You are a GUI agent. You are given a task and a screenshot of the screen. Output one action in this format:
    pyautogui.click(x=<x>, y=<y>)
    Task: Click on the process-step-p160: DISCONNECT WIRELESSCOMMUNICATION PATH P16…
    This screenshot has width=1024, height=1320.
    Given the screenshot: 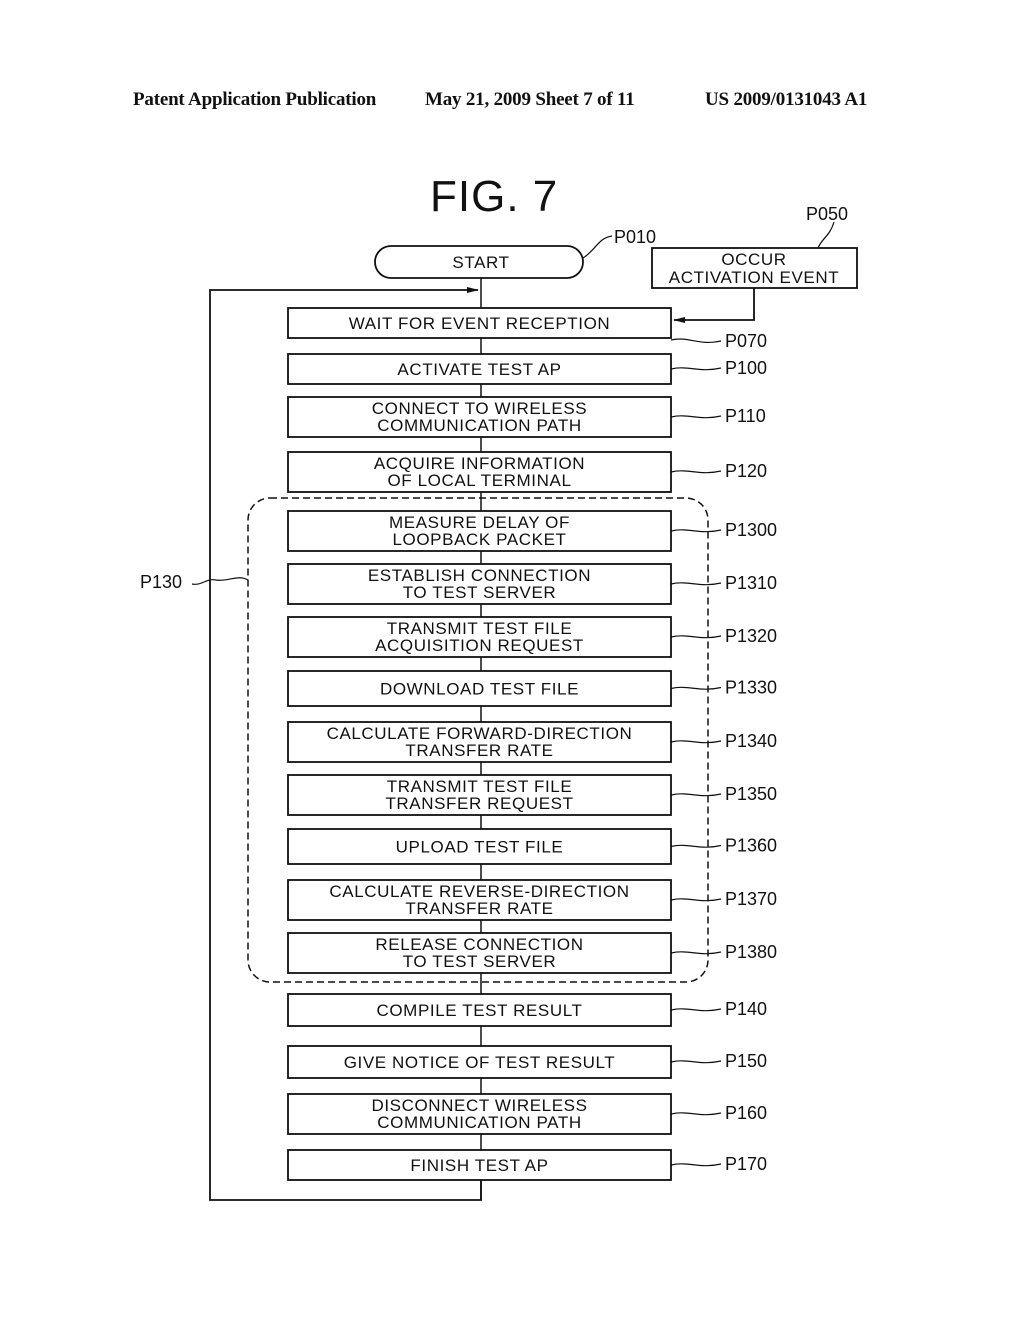 What is the action you would take?
    pyautogui.click(x=527, y=1114)
    